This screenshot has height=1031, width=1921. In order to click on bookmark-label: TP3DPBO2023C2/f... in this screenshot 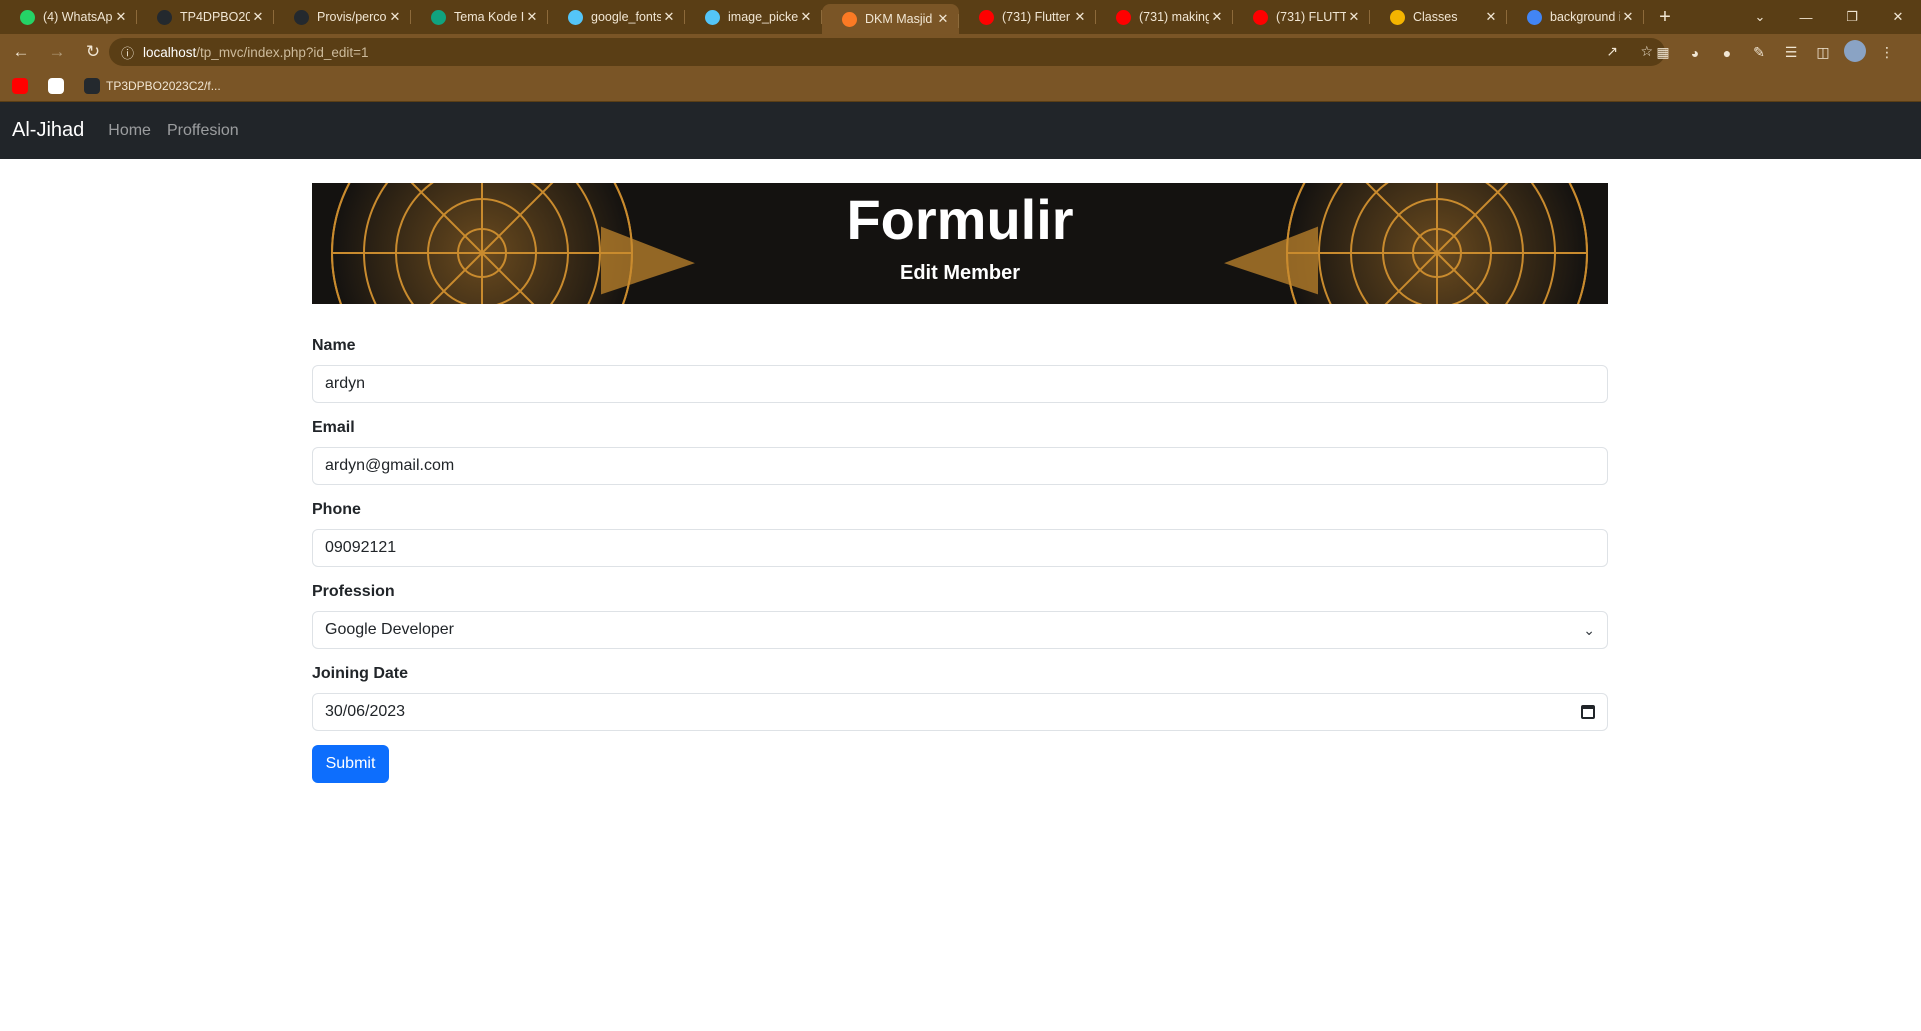, I will do `click(163, 85)`.